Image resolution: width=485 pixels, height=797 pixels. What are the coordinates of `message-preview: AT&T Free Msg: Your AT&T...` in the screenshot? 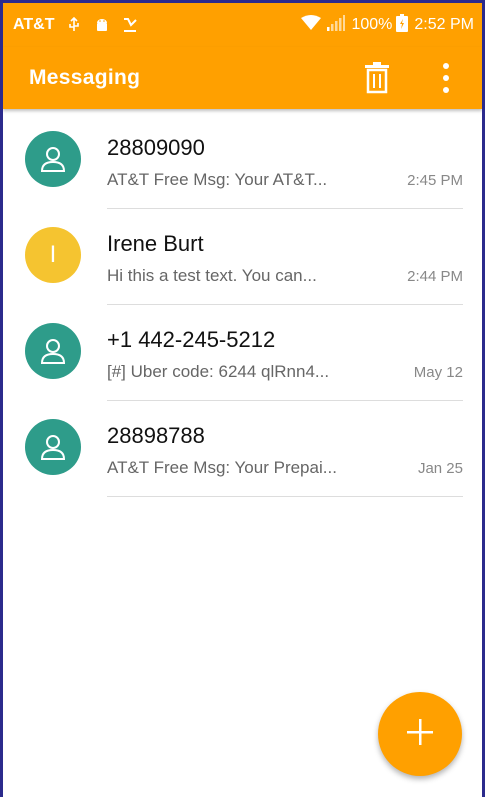 It's located at (217, 179).